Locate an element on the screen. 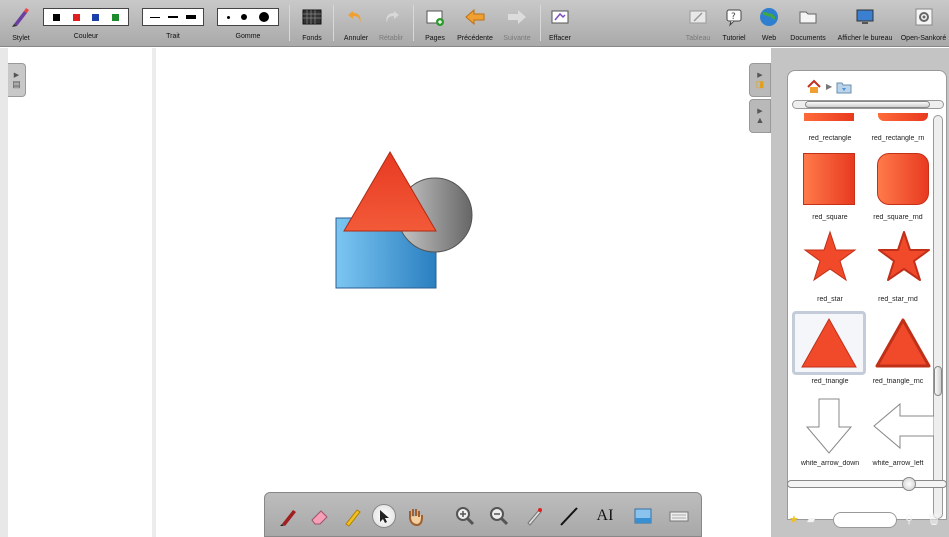 This screenshot has height=537, width=949. documents-button: Documents is located at coordinates (808, 22).